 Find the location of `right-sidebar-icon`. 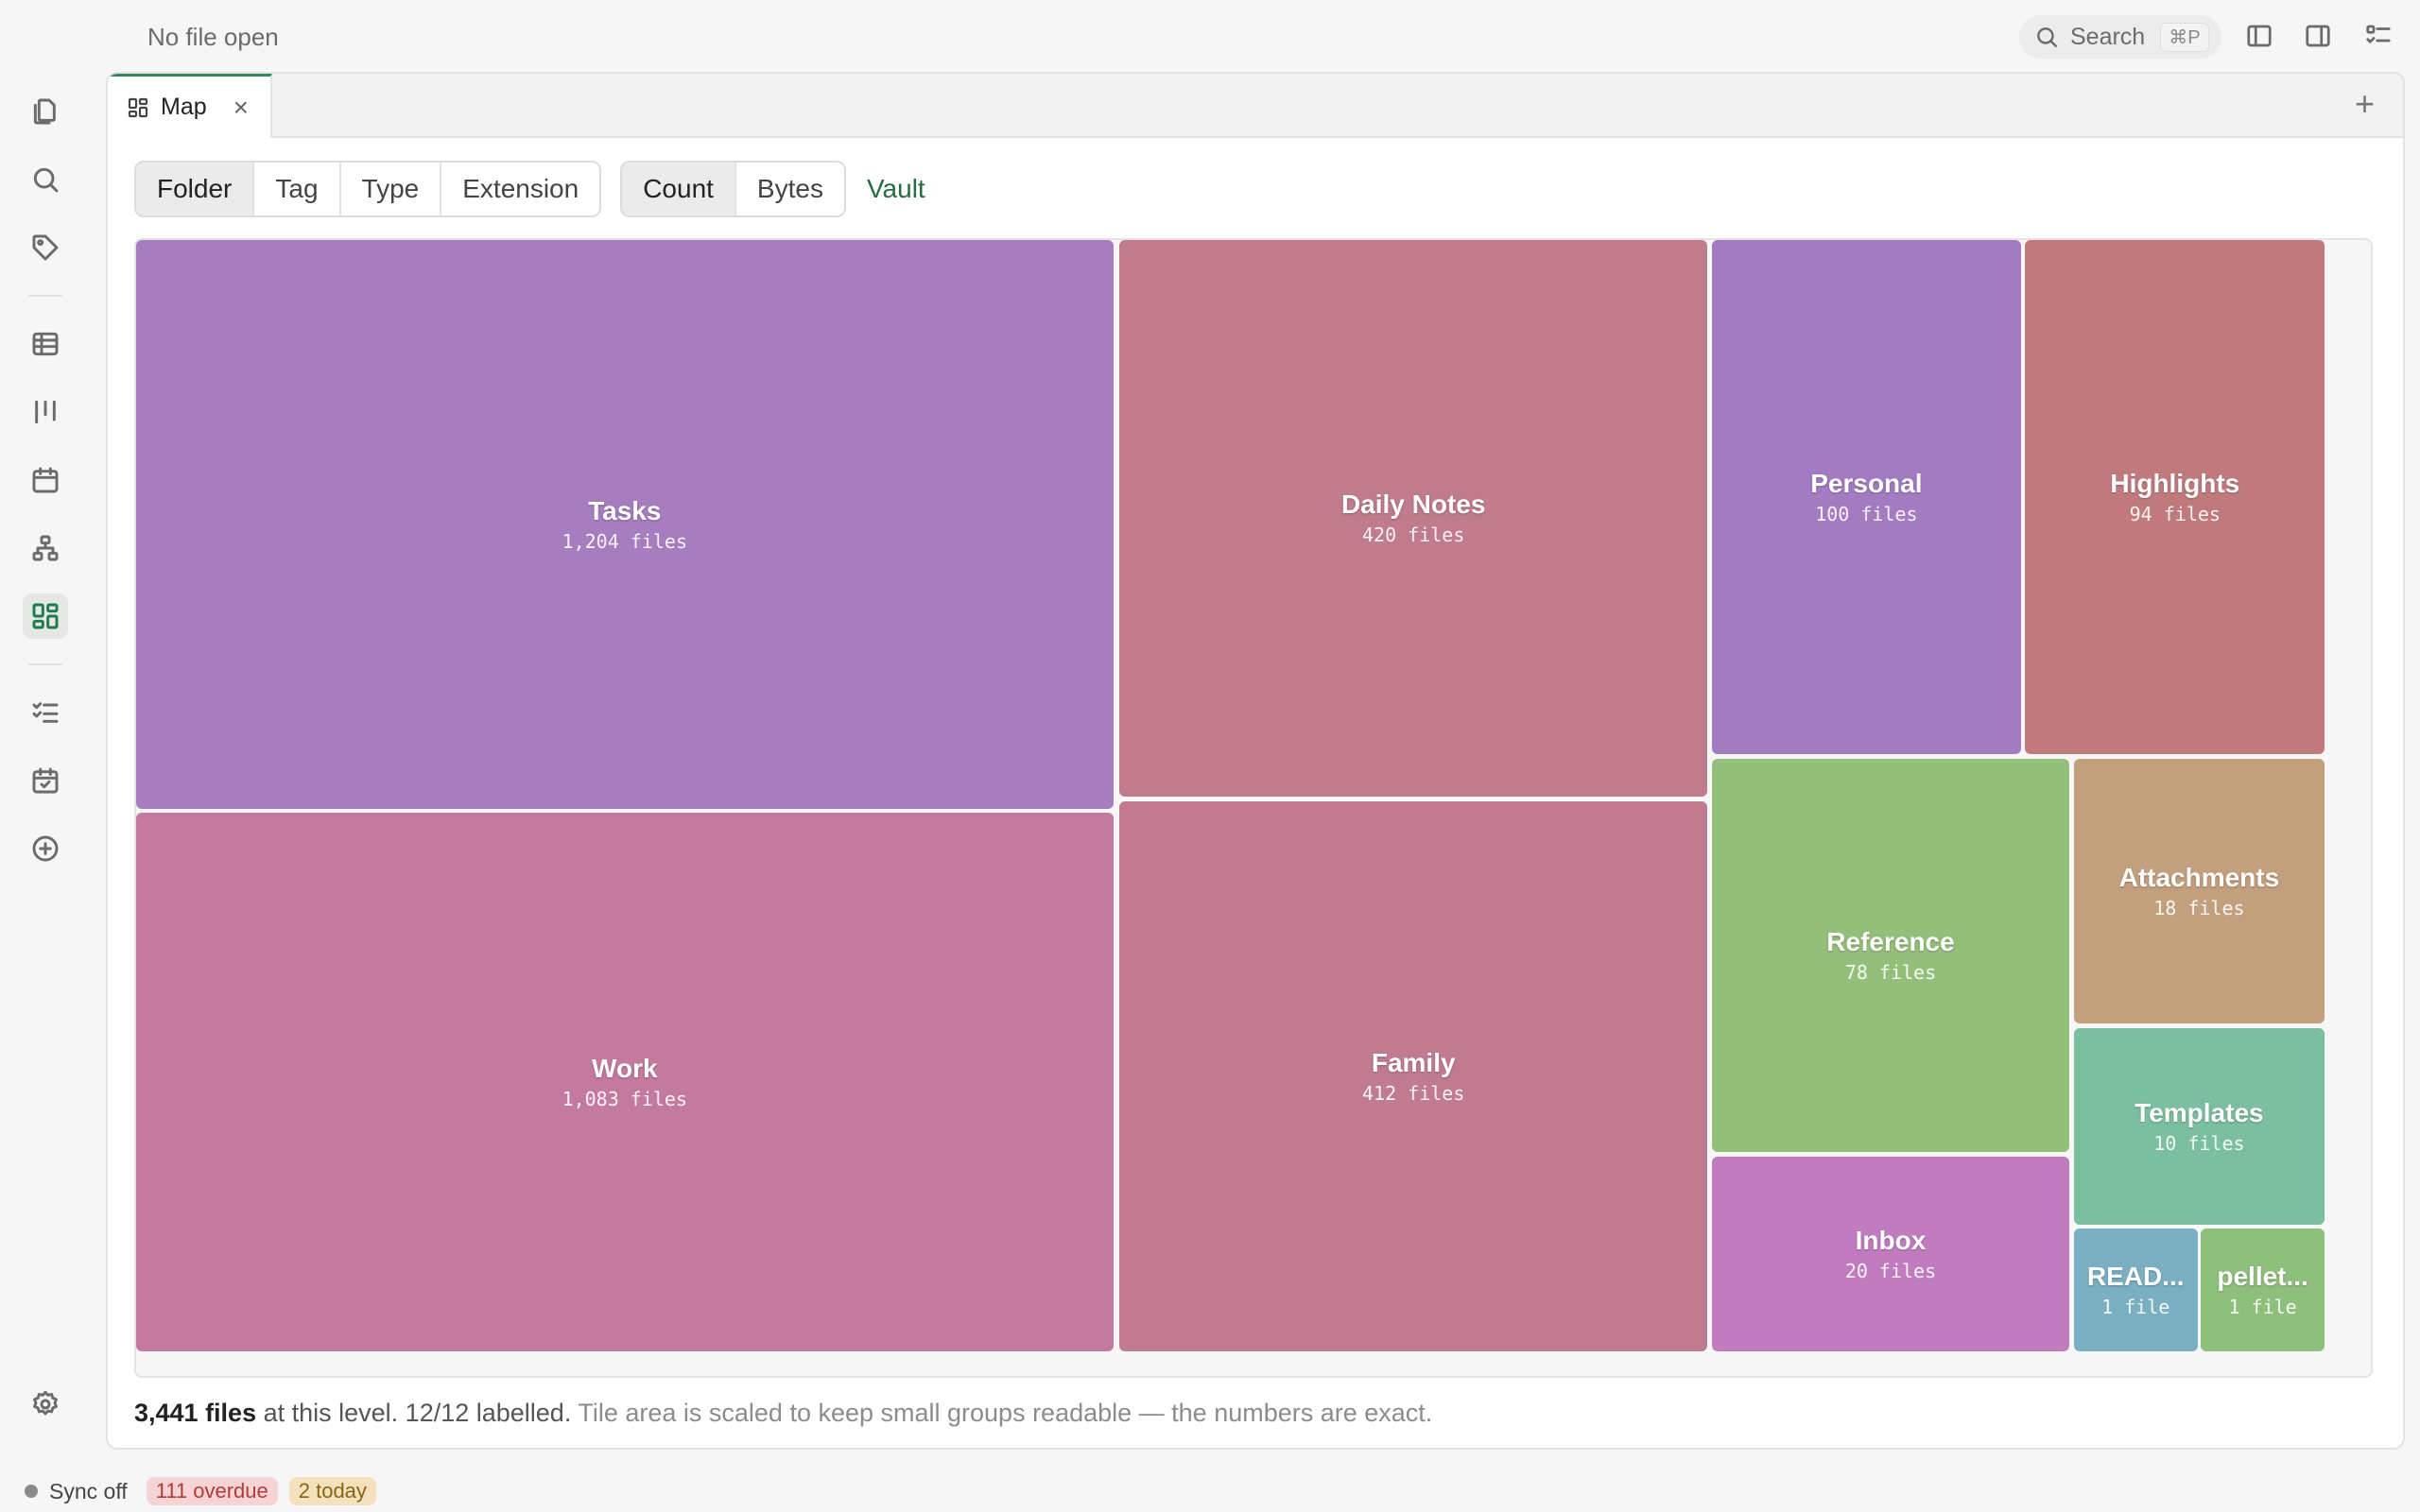

right-sidebar-icon is located at coordinates (2318, 36).